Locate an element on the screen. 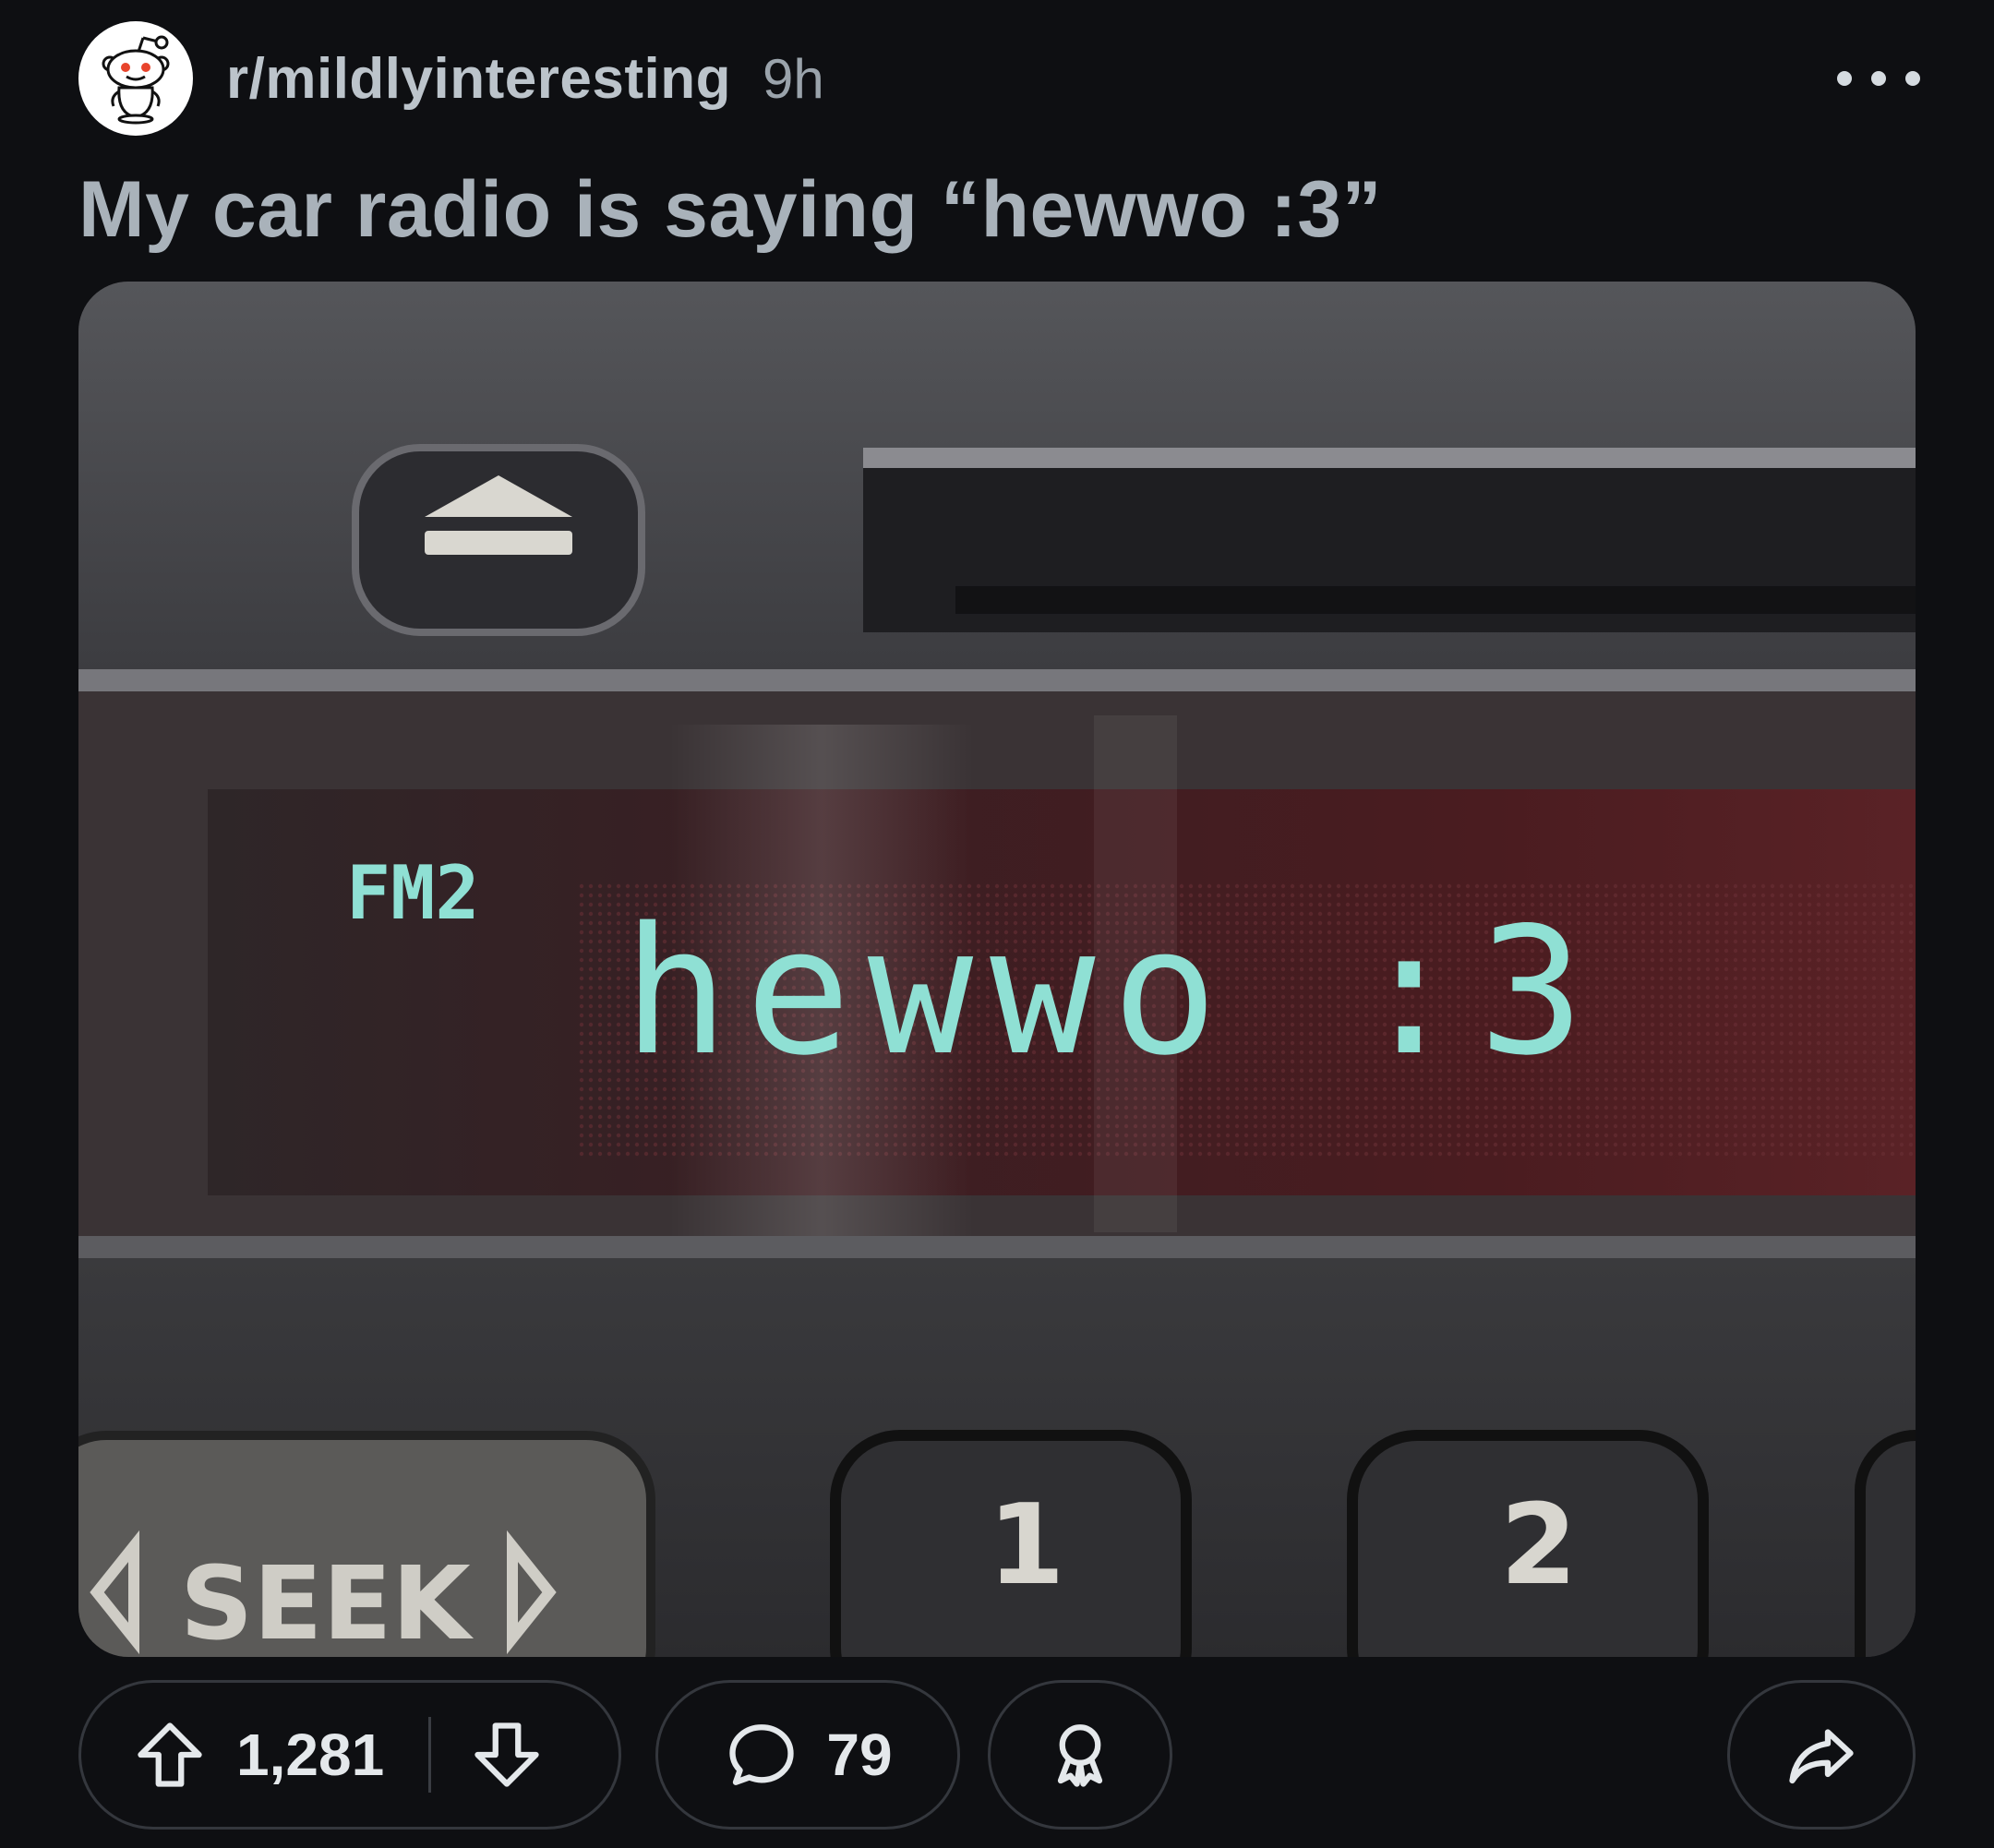 Image resolution: width=1994 pixels, height=1848 pixels. upvote-arrow-icon is located at coordinates (170, 1754).